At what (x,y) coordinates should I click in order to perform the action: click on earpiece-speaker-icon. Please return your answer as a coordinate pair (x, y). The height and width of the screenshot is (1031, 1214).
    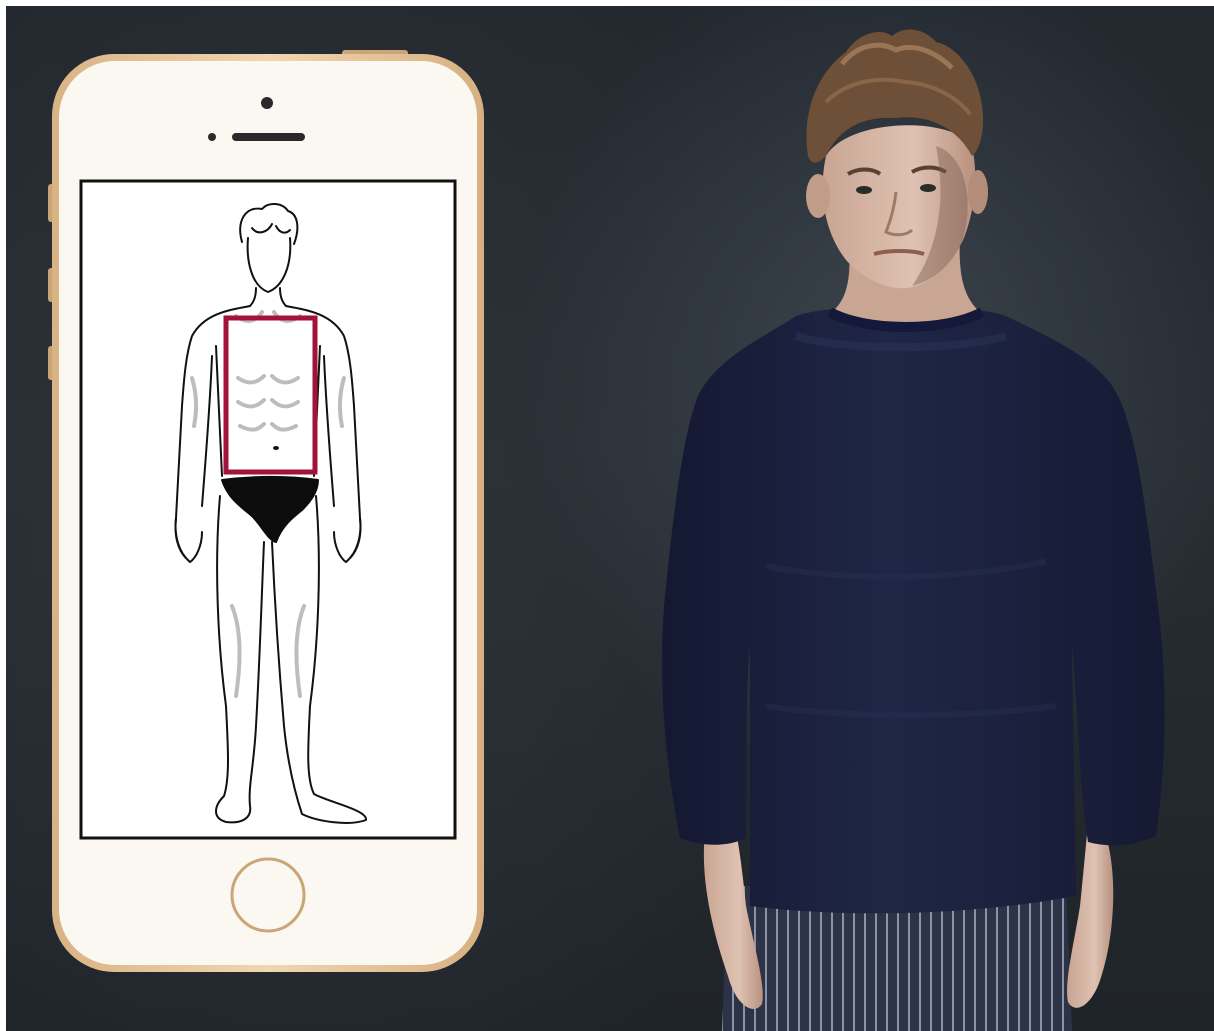
    Looking at the image, I should click on (268, 137).